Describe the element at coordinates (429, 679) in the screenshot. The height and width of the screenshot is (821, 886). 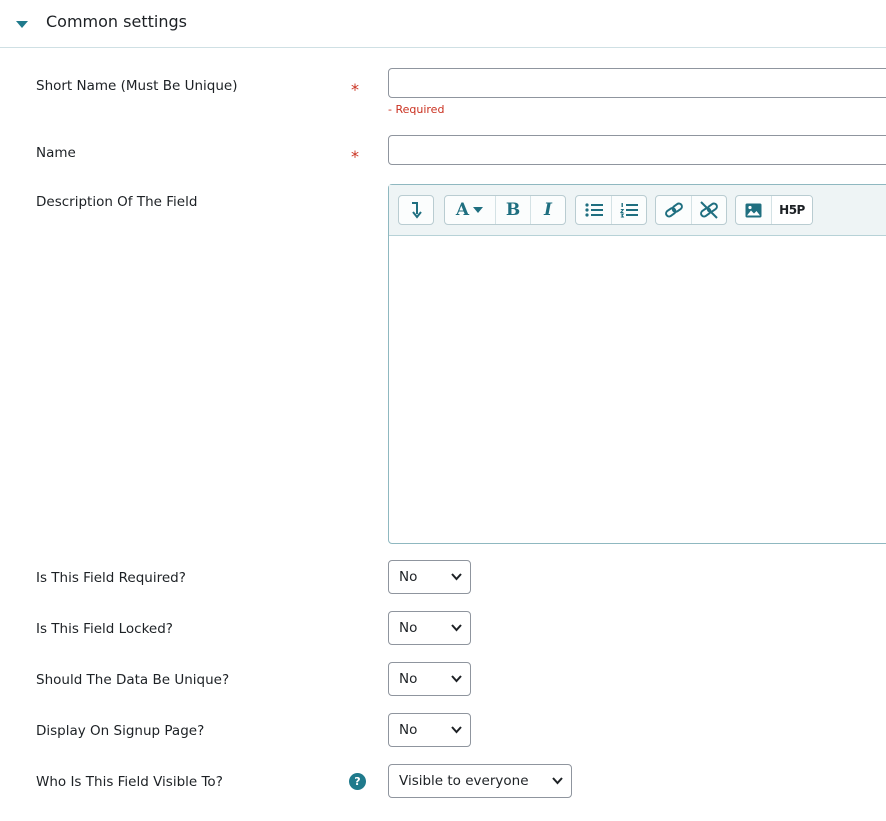
I see `unique-select: No` at that location.